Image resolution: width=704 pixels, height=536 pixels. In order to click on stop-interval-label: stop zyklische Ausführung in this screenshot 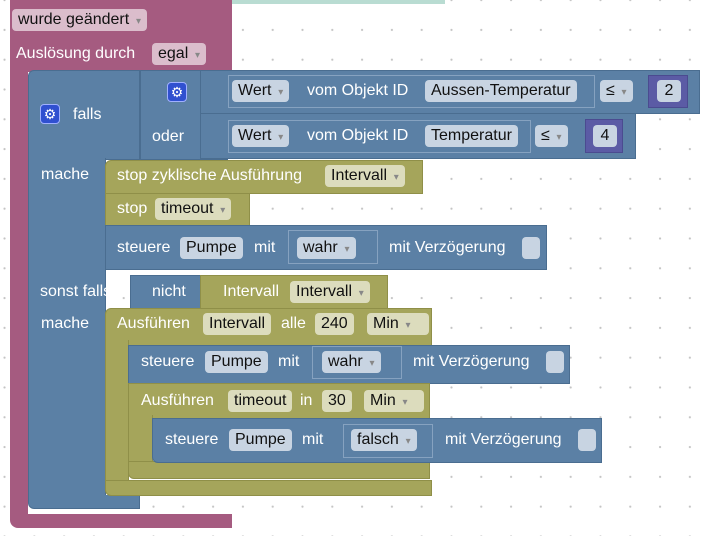, I will do `click(209, 175)`.